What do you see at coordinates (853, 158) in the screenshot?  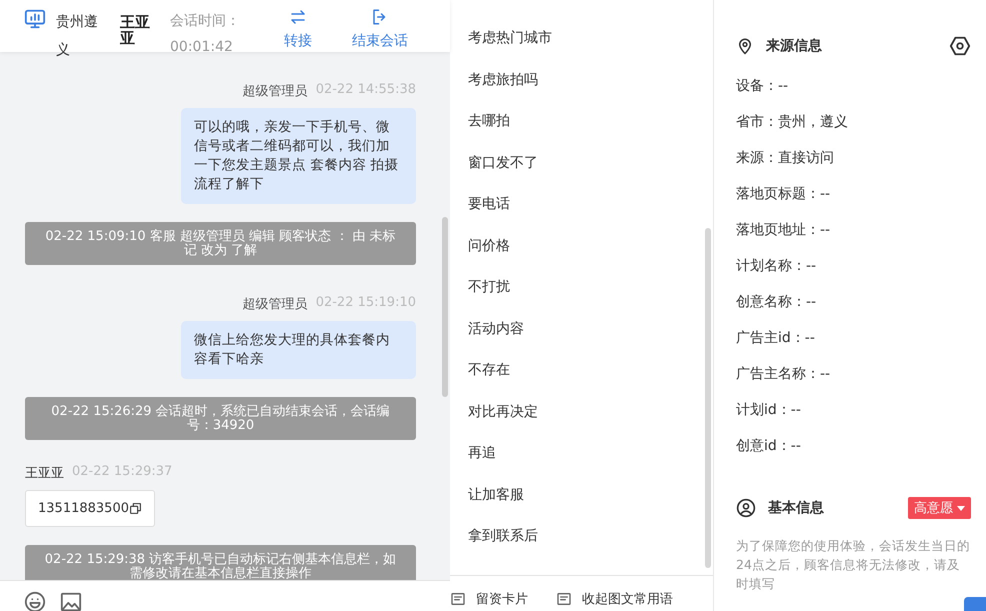 I see `info-field: 来源：直接访问` at bounding box center [853, 158].